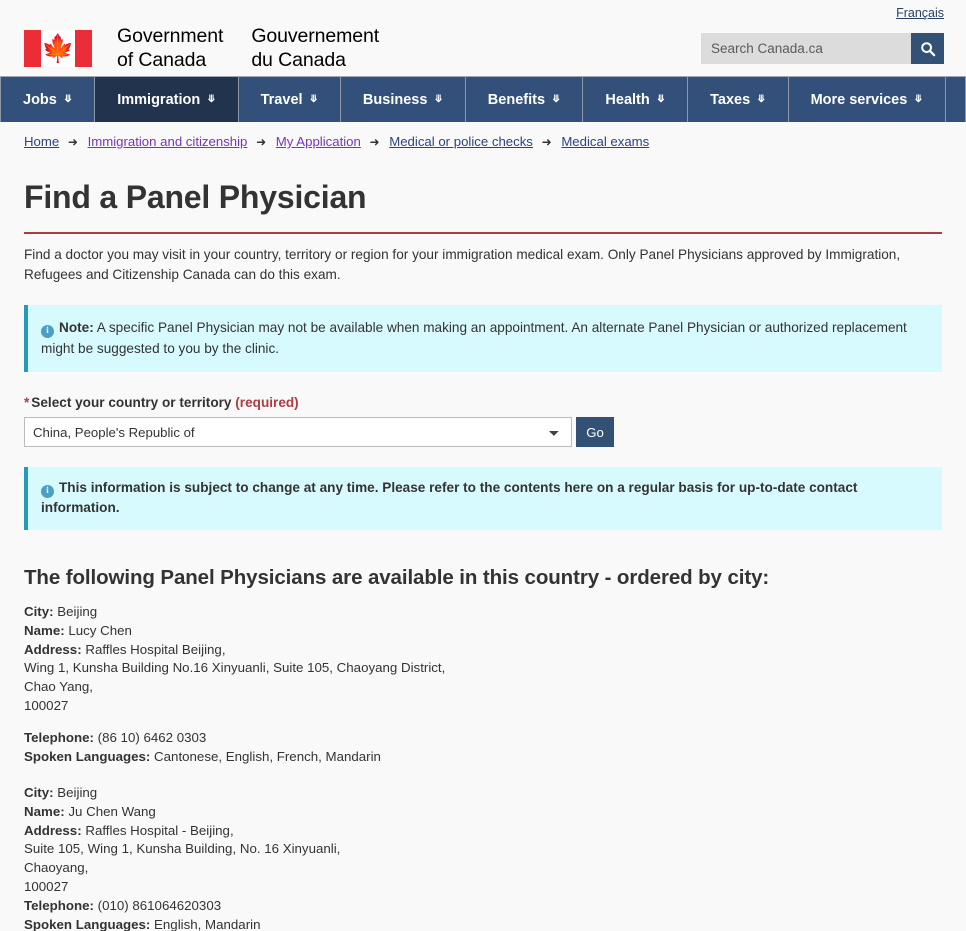 This screenshot has height=931, width=966. I want to click on search-icon, so click(927, 48).